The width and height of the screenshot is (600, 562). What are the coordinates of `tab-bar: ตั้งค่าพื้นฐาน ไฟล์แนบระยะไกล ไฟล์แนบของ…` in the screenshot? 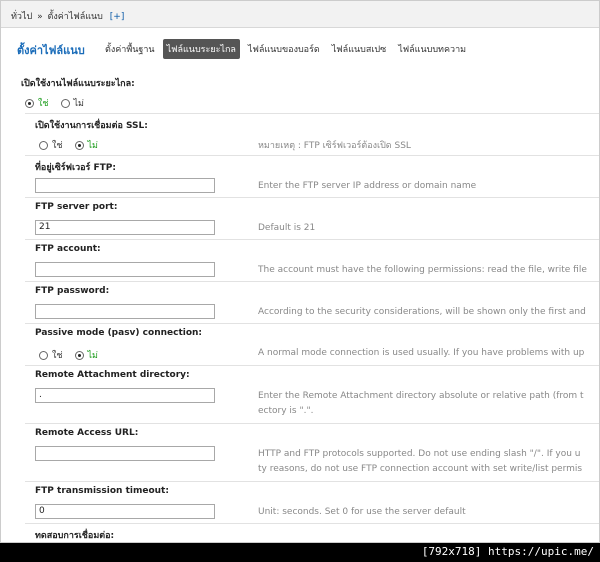 It's located at (287, 49).